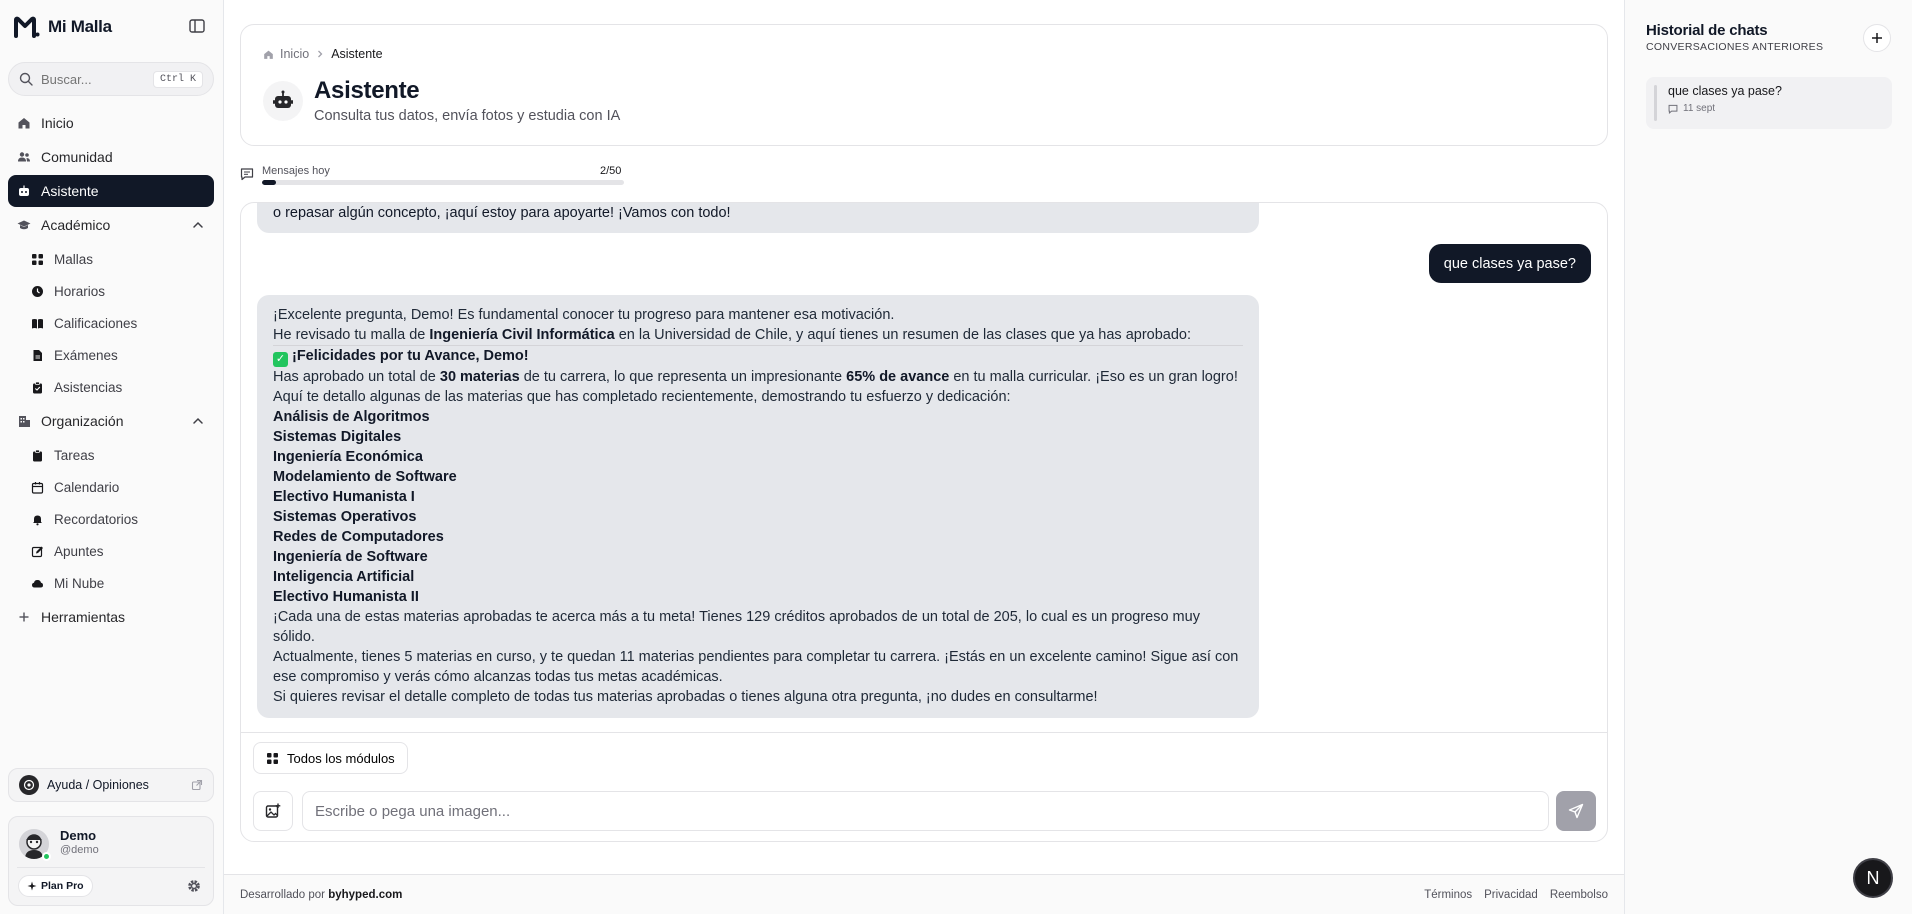 The image size is (1912, 914). What do you see at coordinates (88, 387) in the screenshot?
I see `nav-item-label: Asistencias` at bounding box center [88, 387].